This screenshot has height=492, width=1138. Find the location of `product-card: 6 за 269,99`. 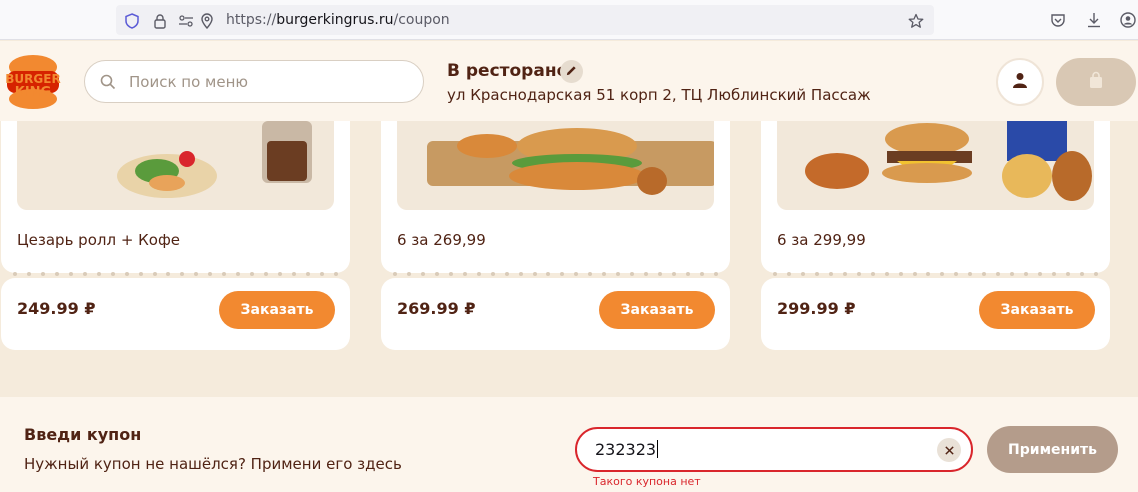

product-card: 6 за 269,99 is located at coordinates (555, 197).